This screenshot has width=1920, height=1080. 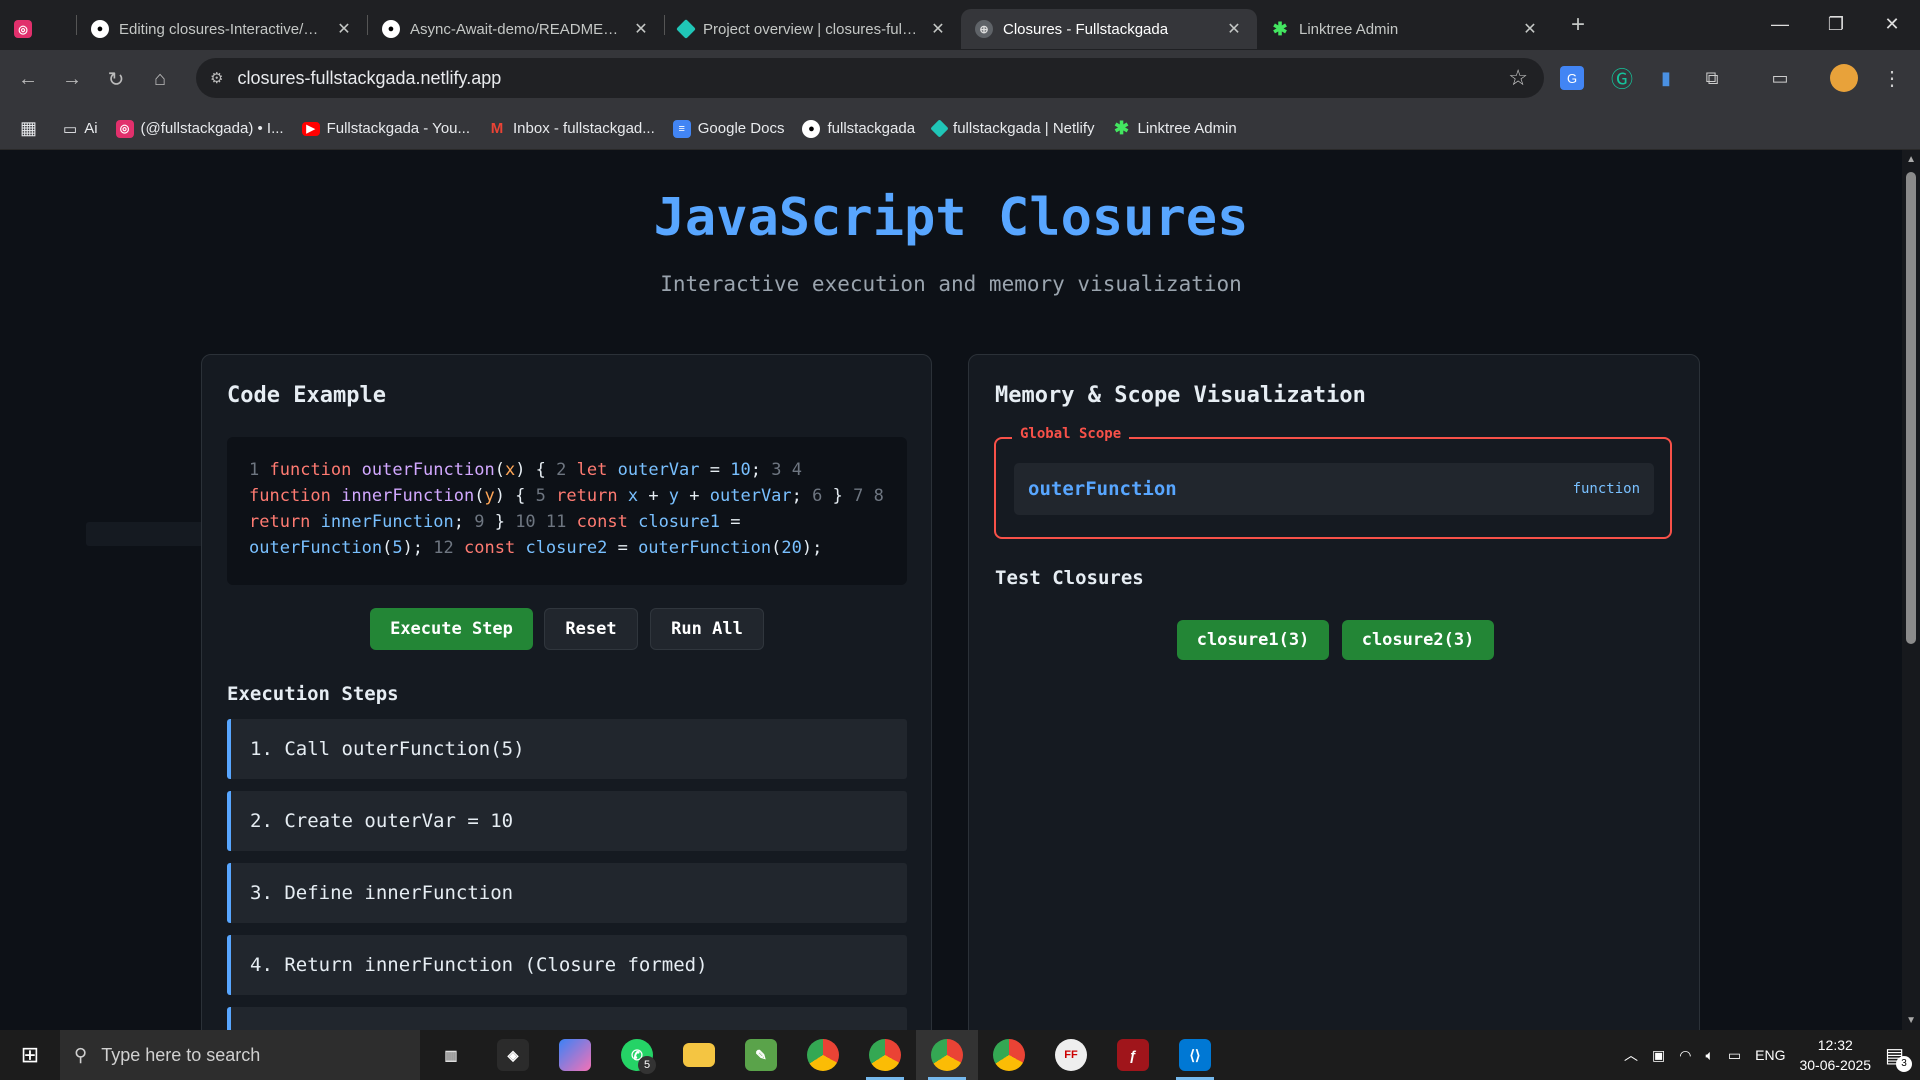 I want to click on ffdec-icon: FF, so click(x=1071, y=1055).